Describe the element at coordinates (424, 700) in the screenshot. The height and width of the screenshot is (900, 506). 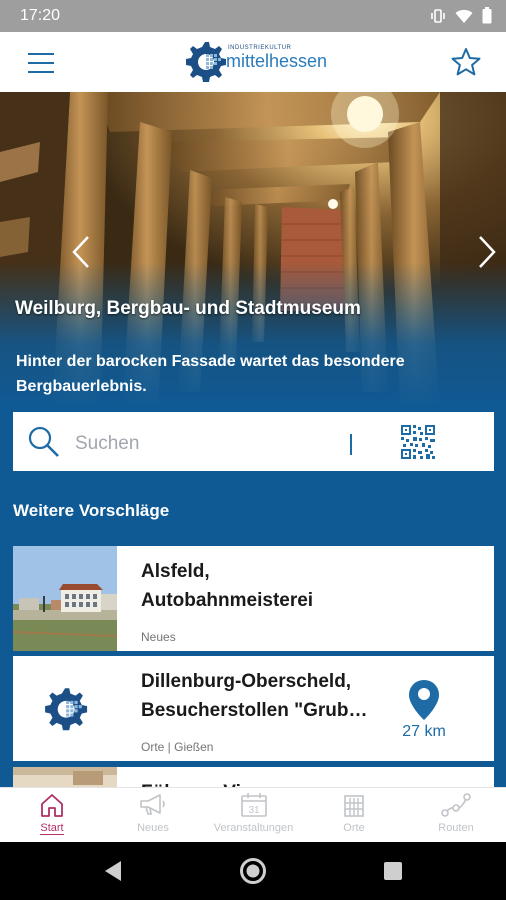
I see `map-pin-icon` at that location.